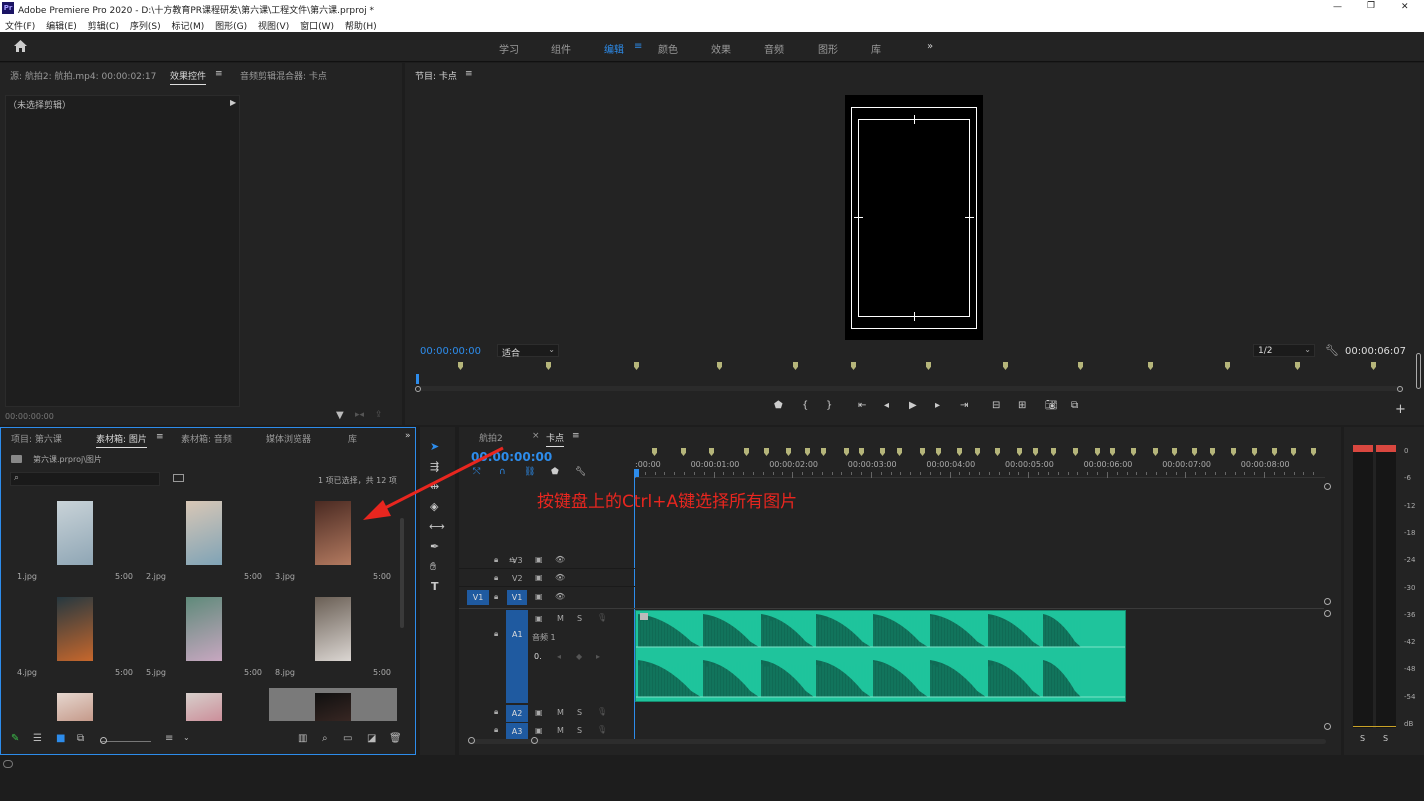  What do you see at coordinates (20, 27) in the screenshot?
I see `menu-file: 文件(F)` at bounding box center [20, 27].